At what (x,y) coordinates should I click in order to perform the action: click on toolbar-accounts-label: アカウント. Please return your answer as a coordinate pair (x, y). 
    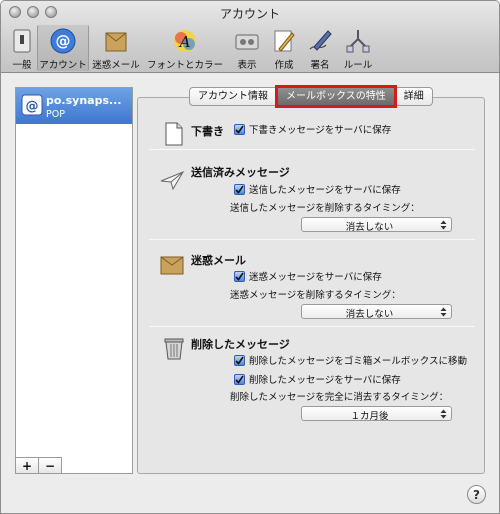
    Looking at the image, I should click on (63, 65).